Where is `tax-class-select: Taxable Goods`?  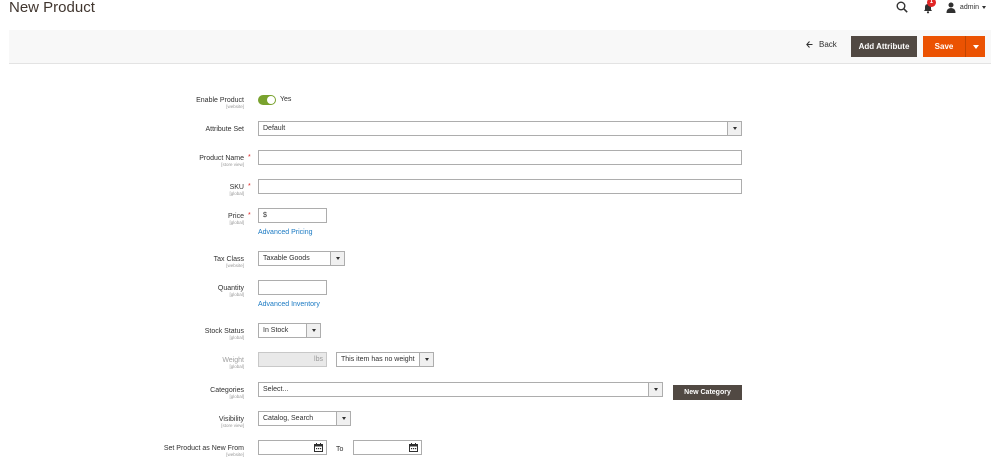
tax-class-select: Taxable Goods is located at coordinates (301, 258).